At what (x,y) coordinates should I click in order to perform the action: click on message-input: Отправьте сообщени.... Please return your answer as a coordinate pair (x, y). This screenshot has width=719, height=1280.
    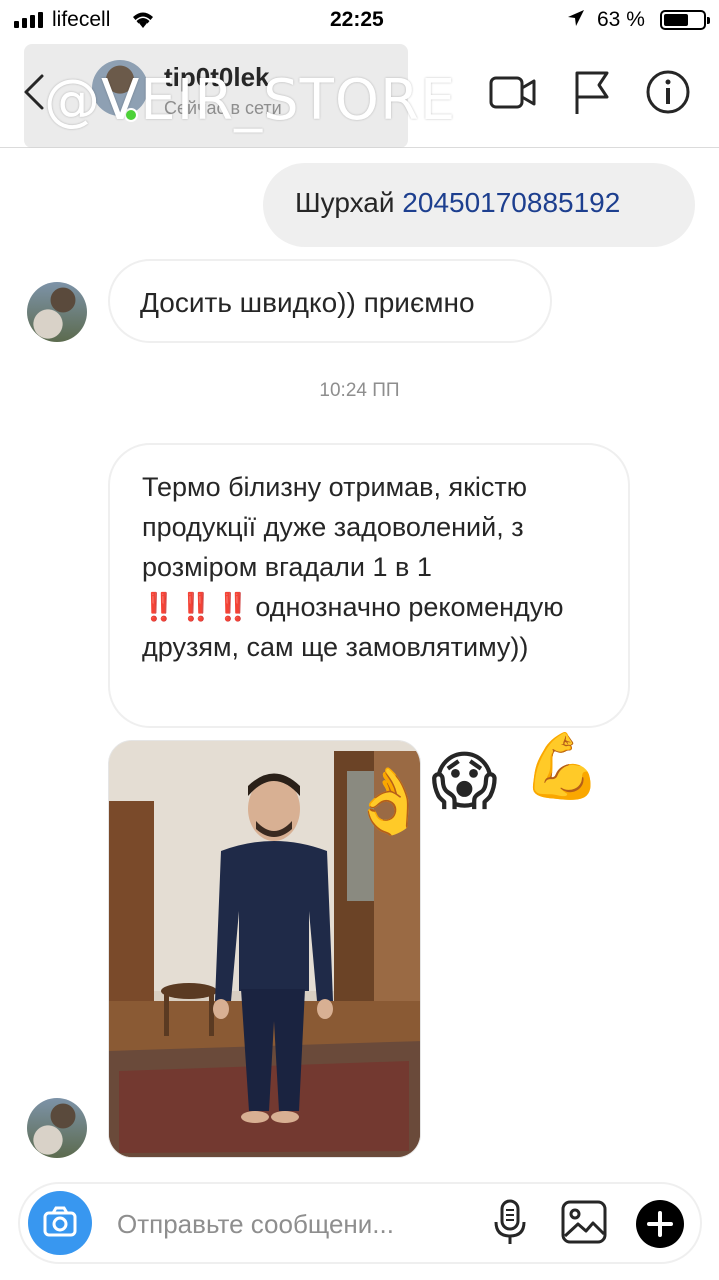
    Looking at the image, I should click on (255, 1224).